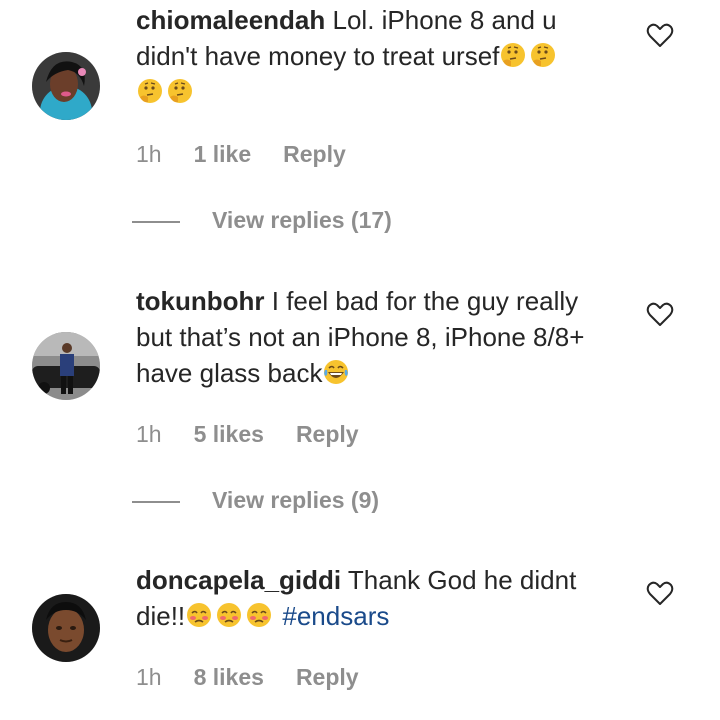 This screenshot has width=720, height=720. What do you see at coordinates (360, 337) in the screenshot?
I see `comment-body-line2: but that’s not an iPhone 8, iPhone 8/8+` at bounding box center [360, 337].